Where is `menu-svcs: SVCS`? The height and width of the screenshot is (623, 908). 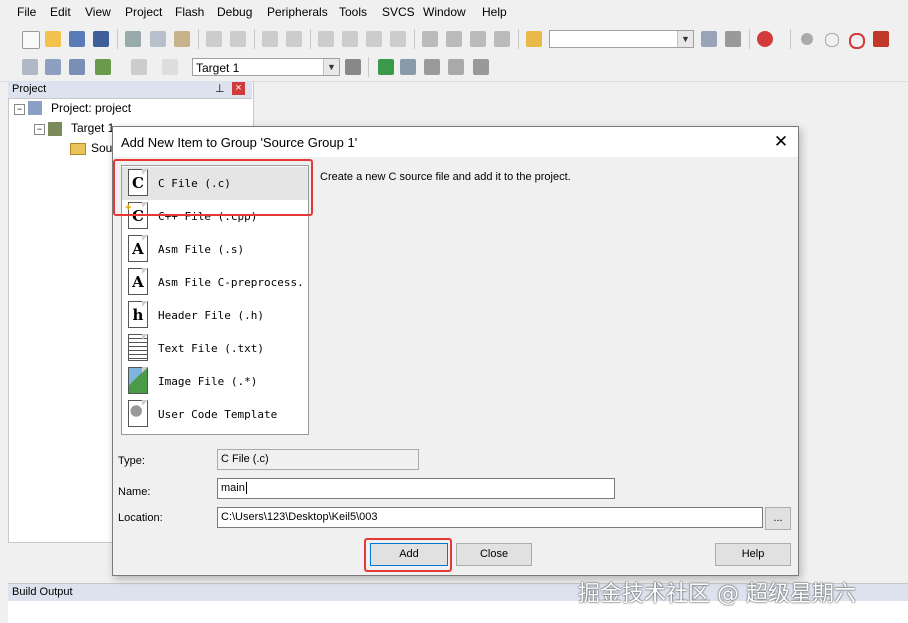
menu-svcs: SVCS is located at coordinates (398, 12).